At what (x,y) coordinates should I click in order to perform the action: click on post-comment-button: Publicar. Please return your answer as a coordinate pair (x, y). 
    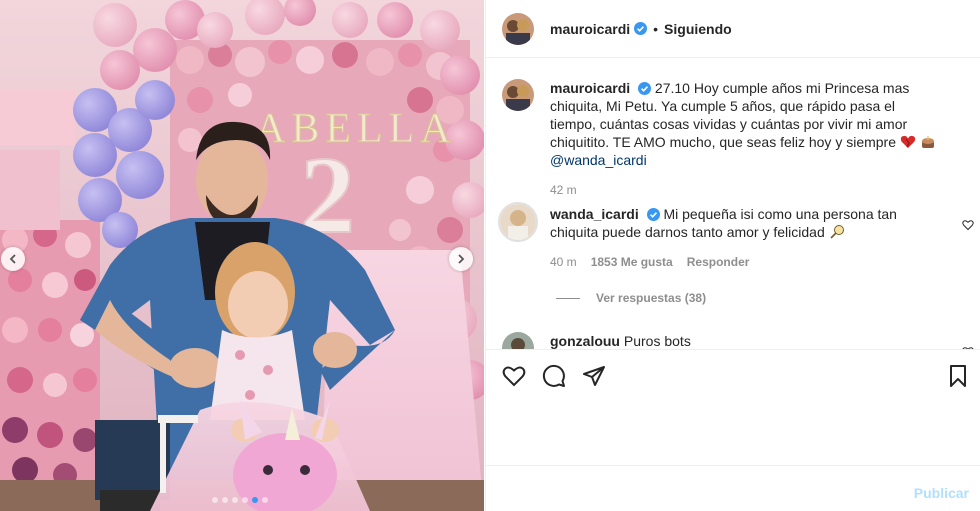
    Looking at the image, I should click on (941, 493).